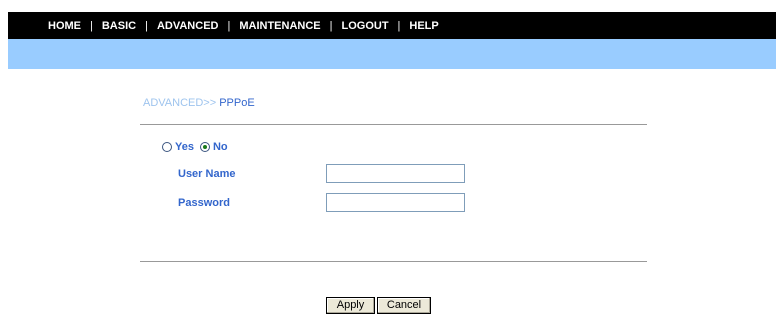  Describe the element at coordinates (364, 26) in the screenshot. I see `nav-logout-link: LOGOUT` at that location.